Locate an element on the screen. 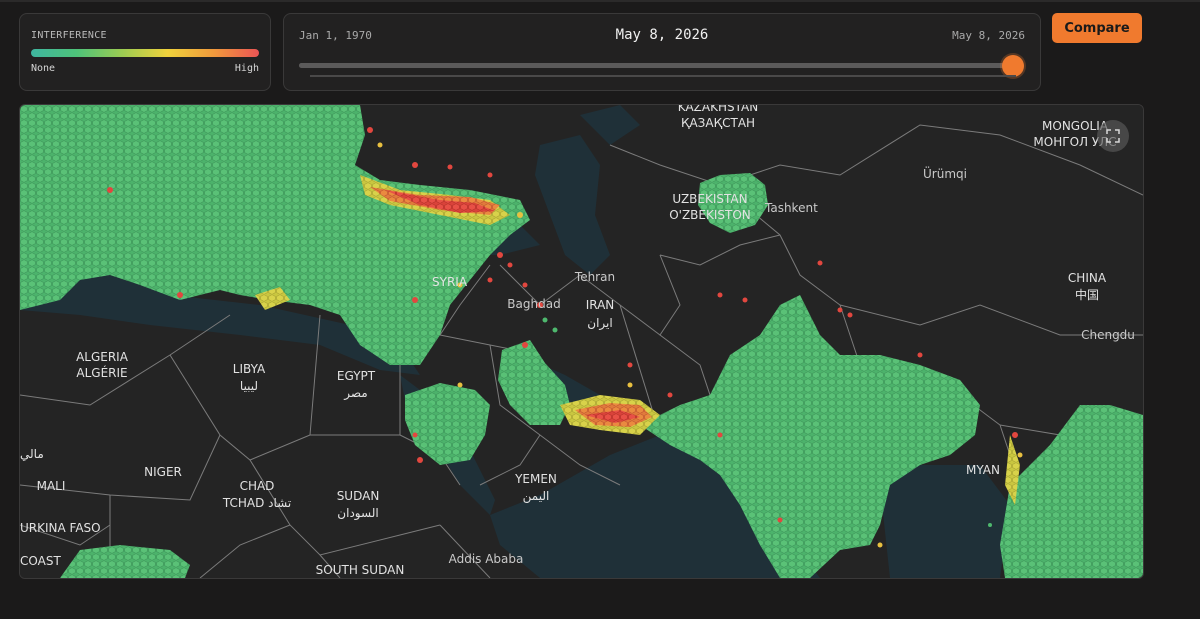 This screenshot has height=619, width=1200. city-label-tashkent: Tashkent is located at coordinates (791, 208).